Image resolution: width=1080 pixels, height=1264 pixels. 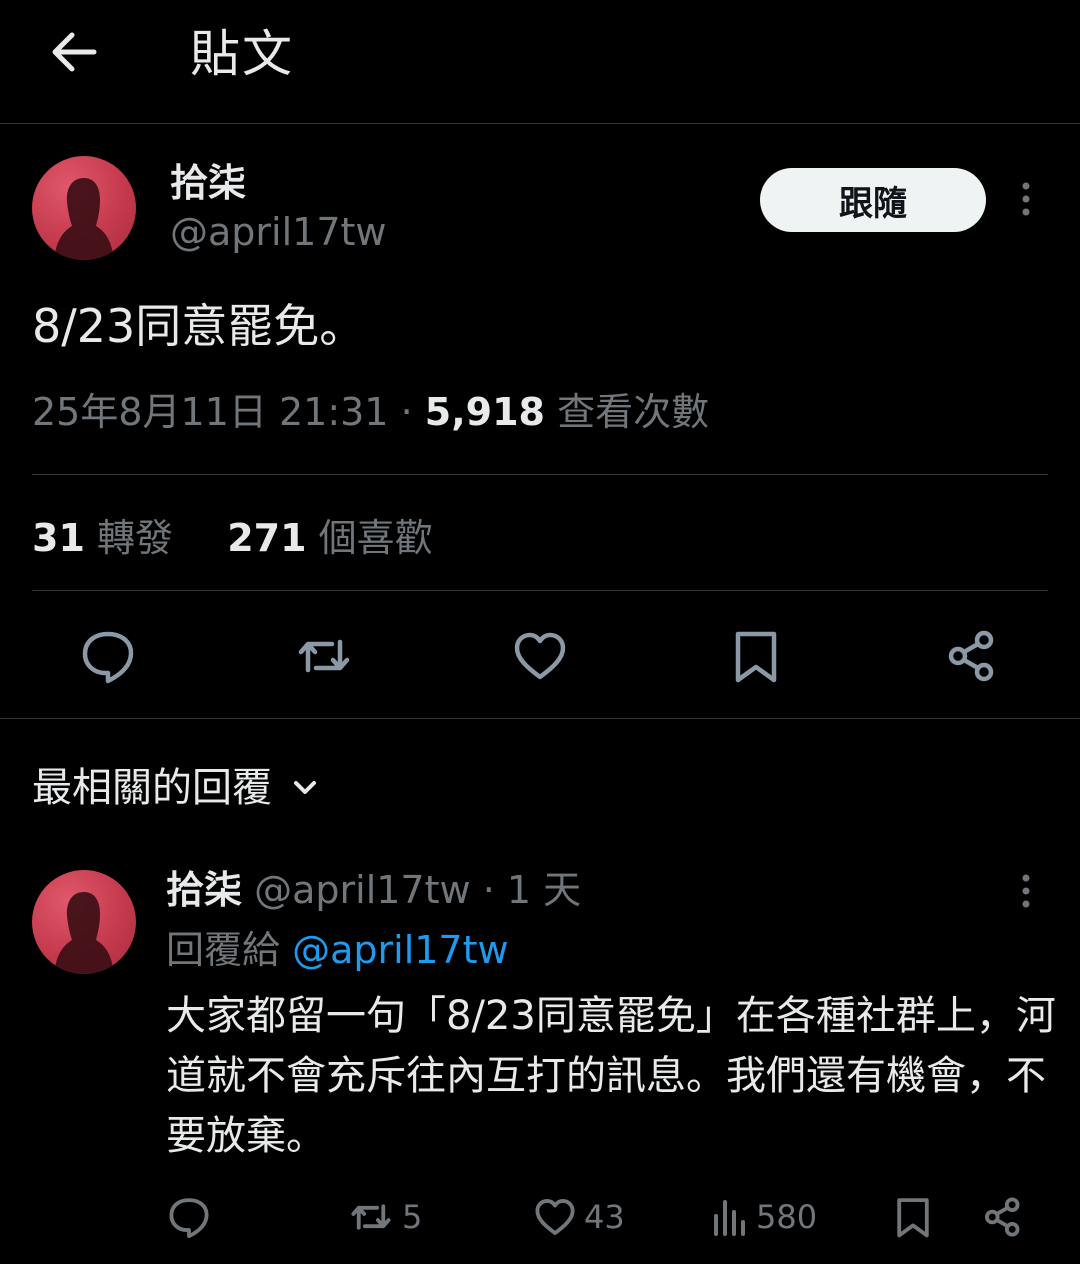 I want to click on likes-count: 271, so click(x=267, y=538).